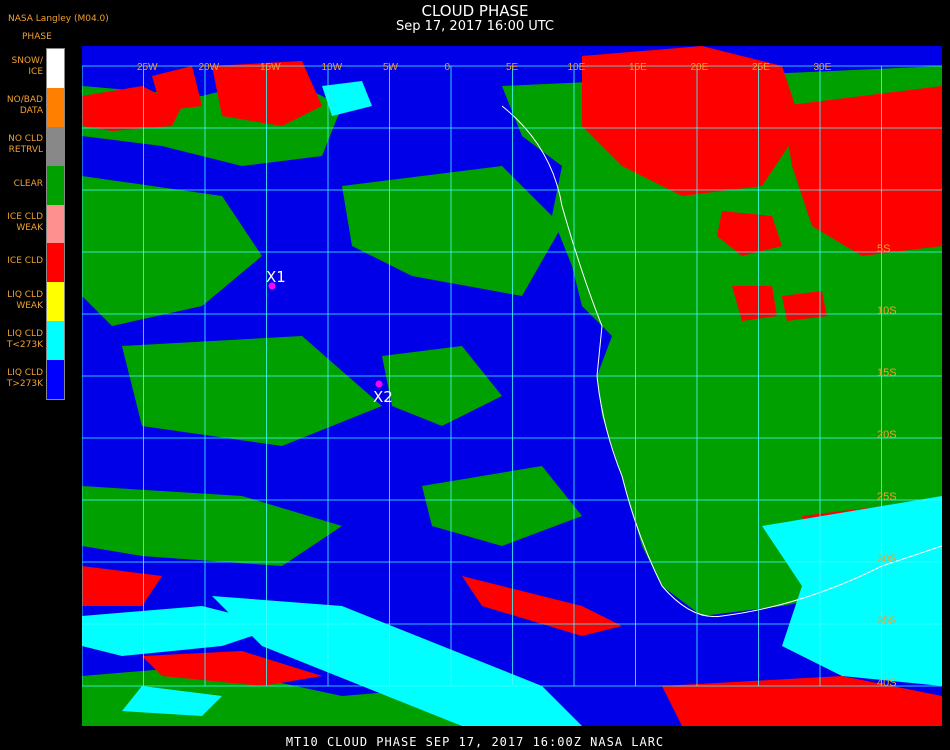 This screenshot has width=950, height=750. What do you see at coordinates (638, 67) in the screenshot?
I see `longitude-label: 15E` at bounding box center [638, 67].